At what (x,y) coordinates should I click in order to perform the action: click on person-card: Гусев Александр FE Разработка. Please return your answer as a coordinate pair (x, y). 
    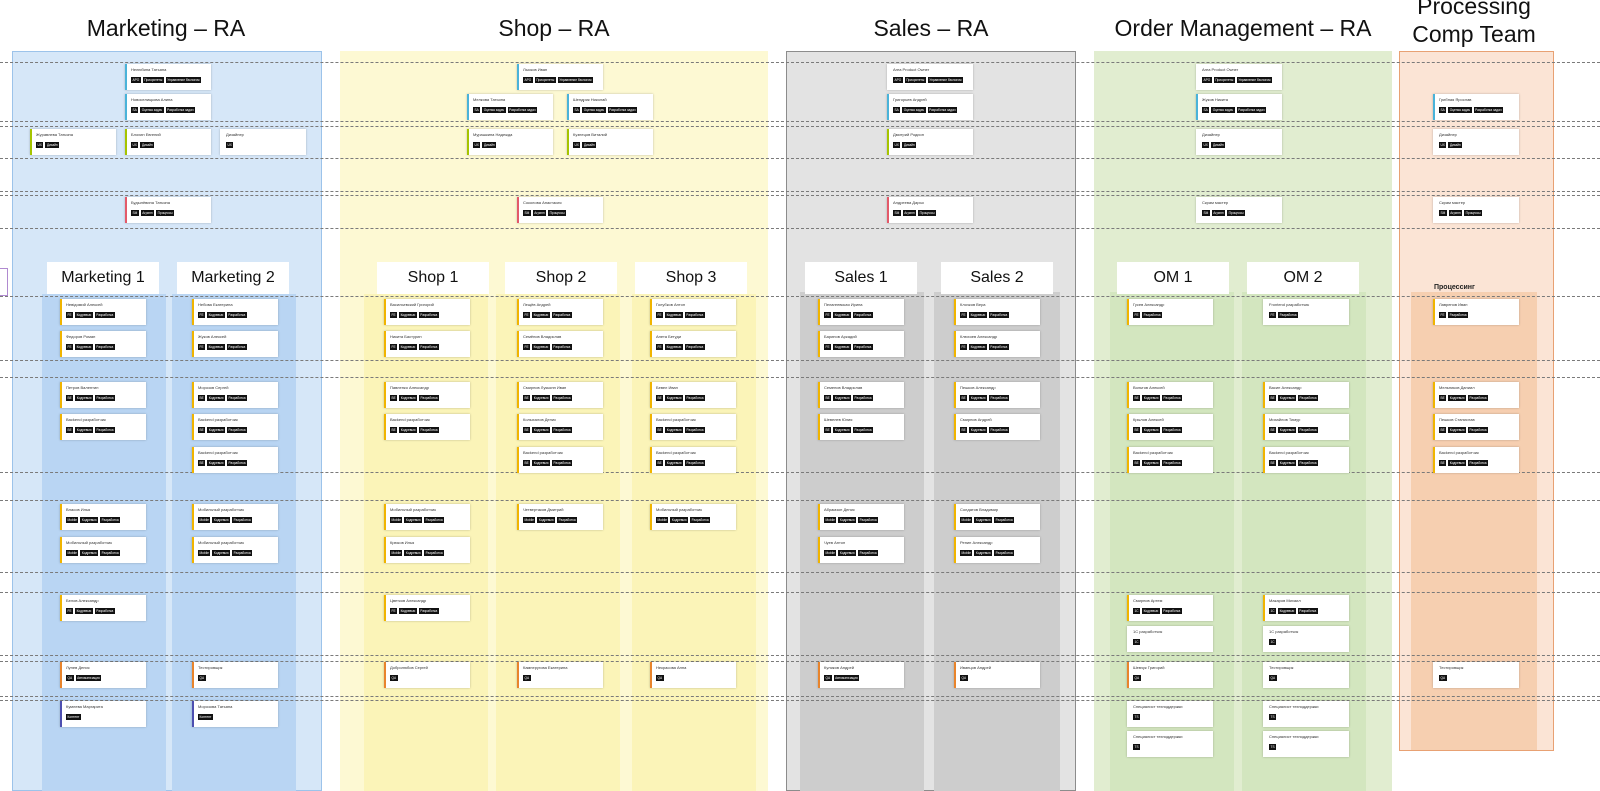
    Looking at the image, I should click on (1170, 312).